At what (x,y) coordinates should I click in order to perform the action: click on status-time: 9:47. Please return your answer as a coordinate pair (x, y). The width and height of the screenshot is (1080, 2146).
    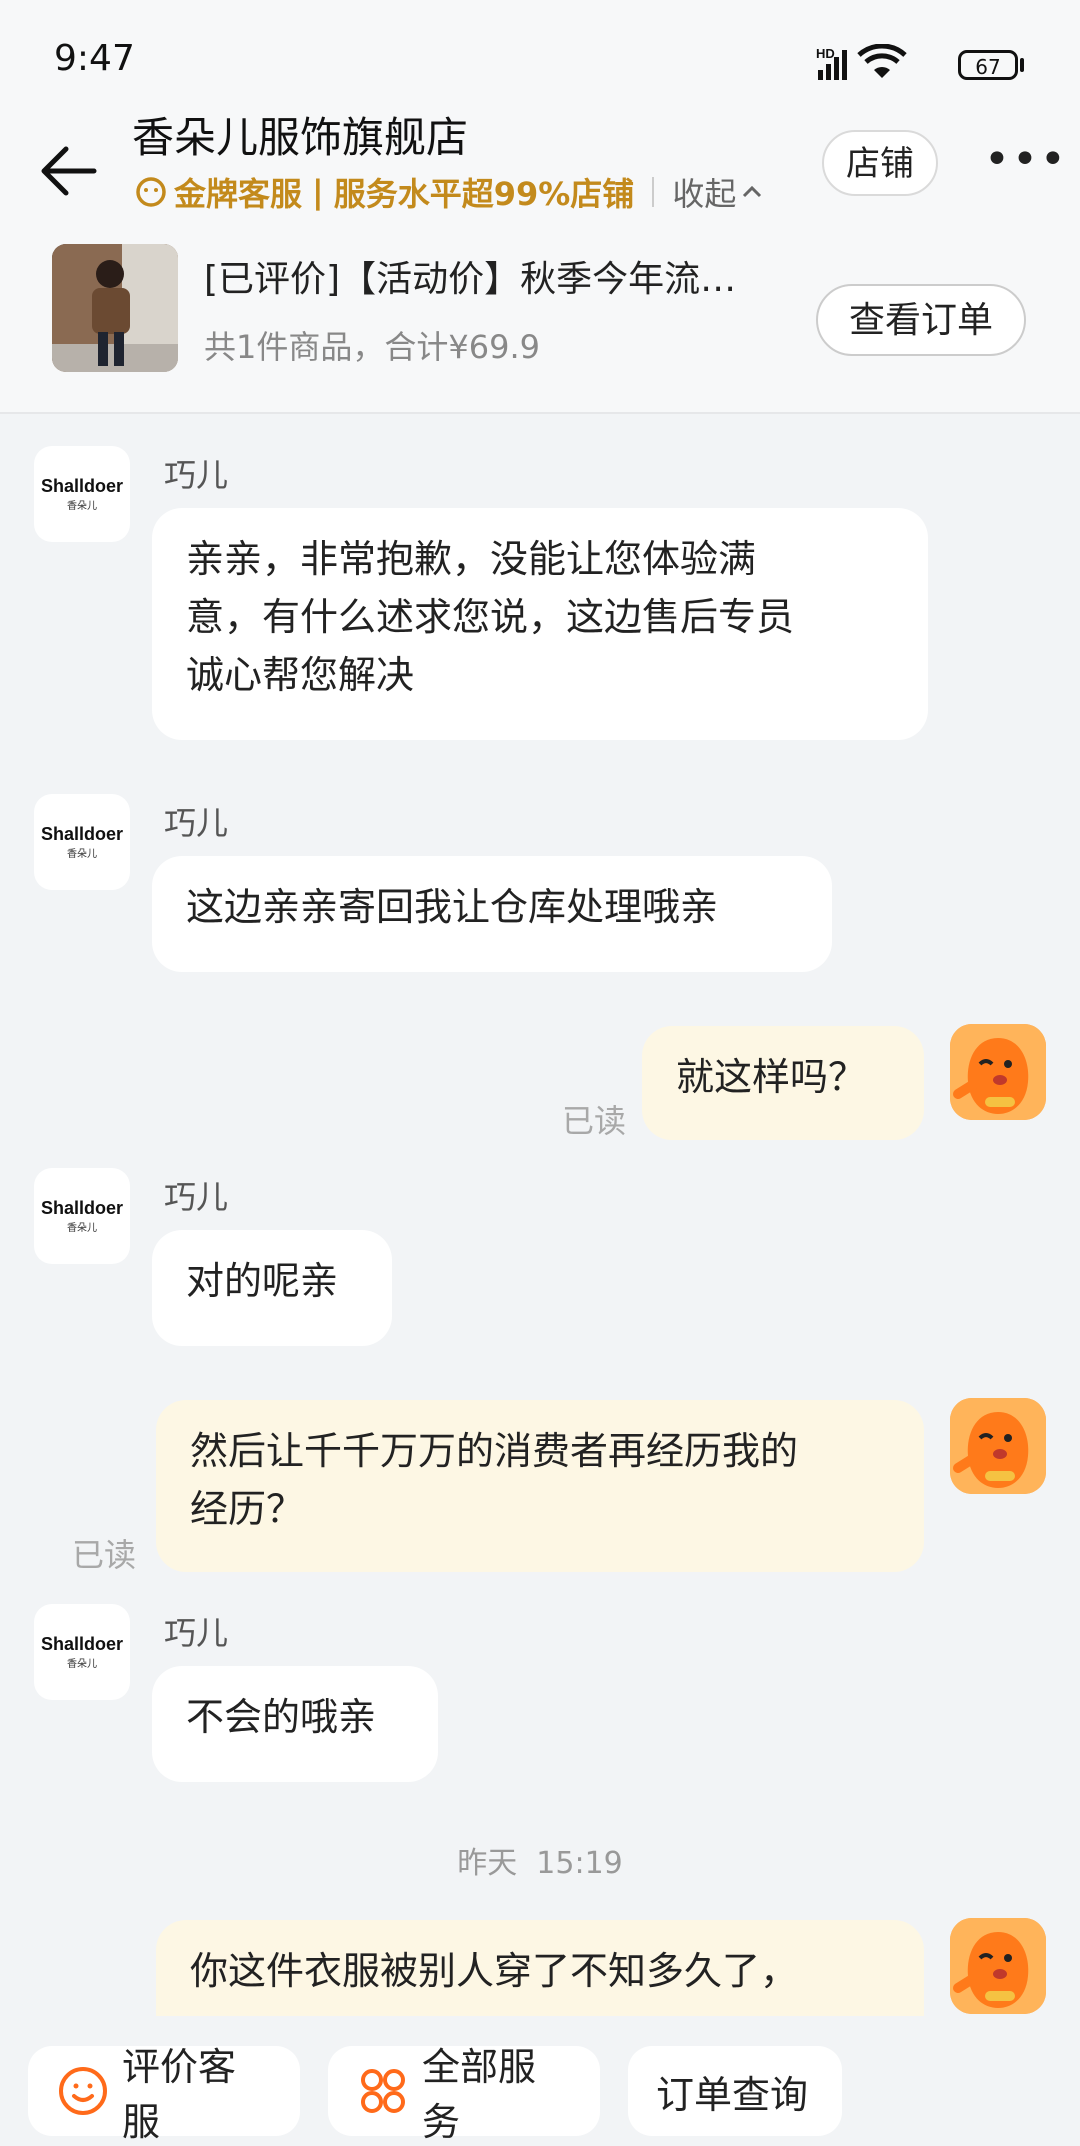
    Looking at the image, I should click on (94, 58).